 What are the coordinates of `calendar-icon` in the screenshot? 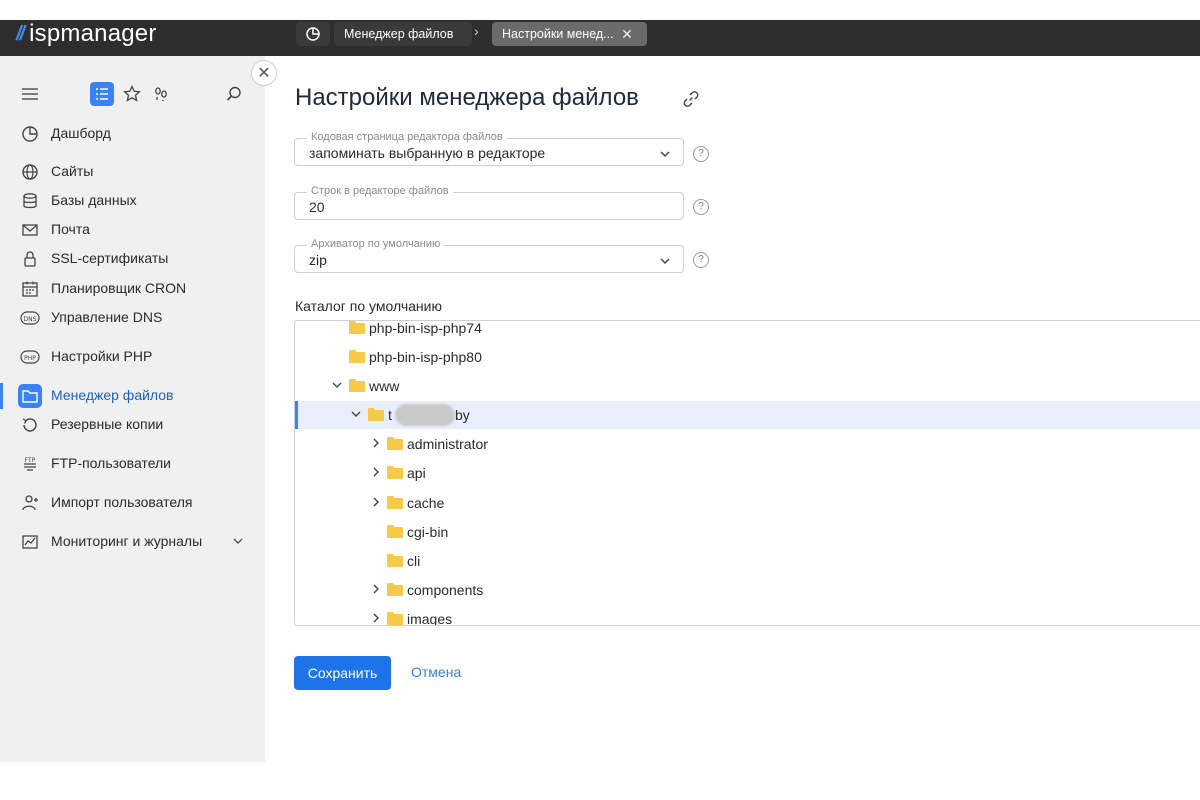 It's located at (30, 289).